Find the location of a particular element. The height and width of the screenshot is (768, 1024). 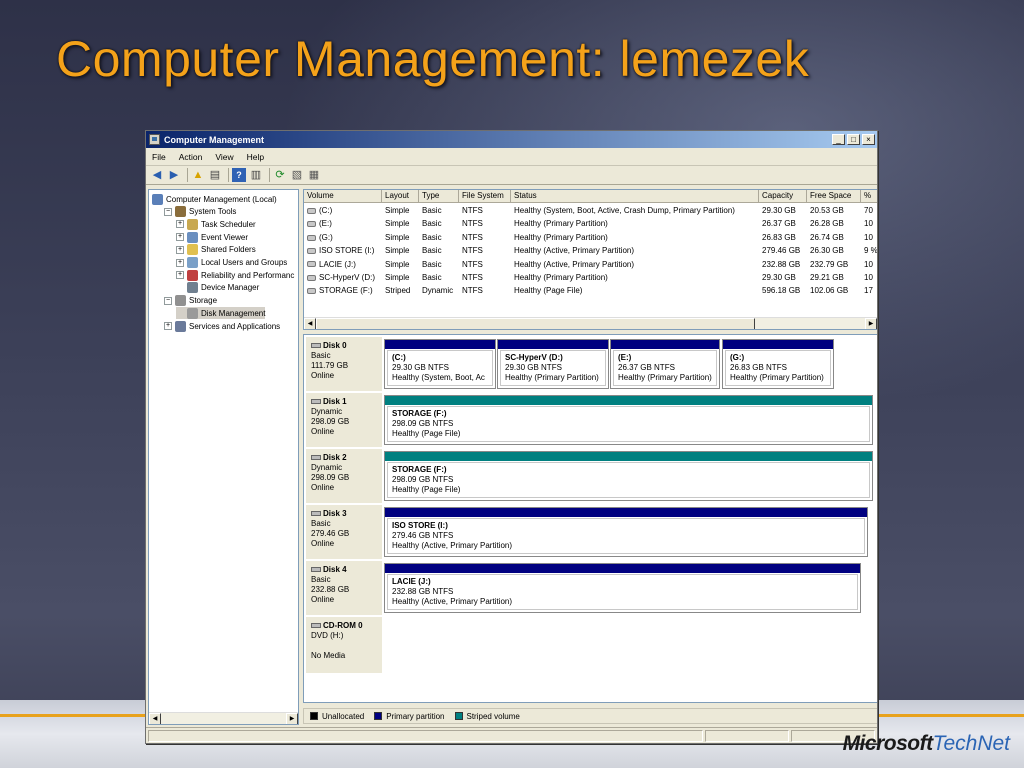

disk-label: Disk 1 Dynamic 298.09 GB Online is located at coordinates (344, 420).